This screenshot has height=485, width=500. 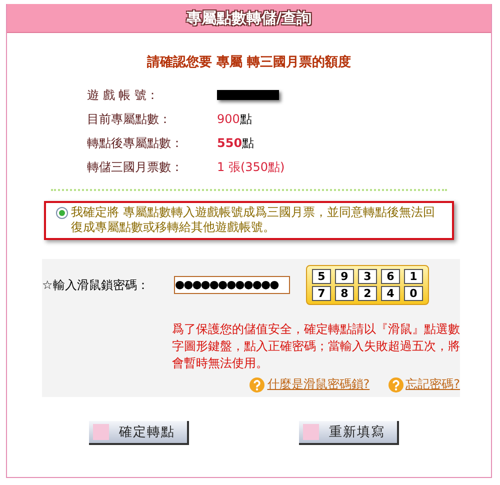 I want to click on info-label: 遊 戲 帳 號：, so click(x=123, y=95).